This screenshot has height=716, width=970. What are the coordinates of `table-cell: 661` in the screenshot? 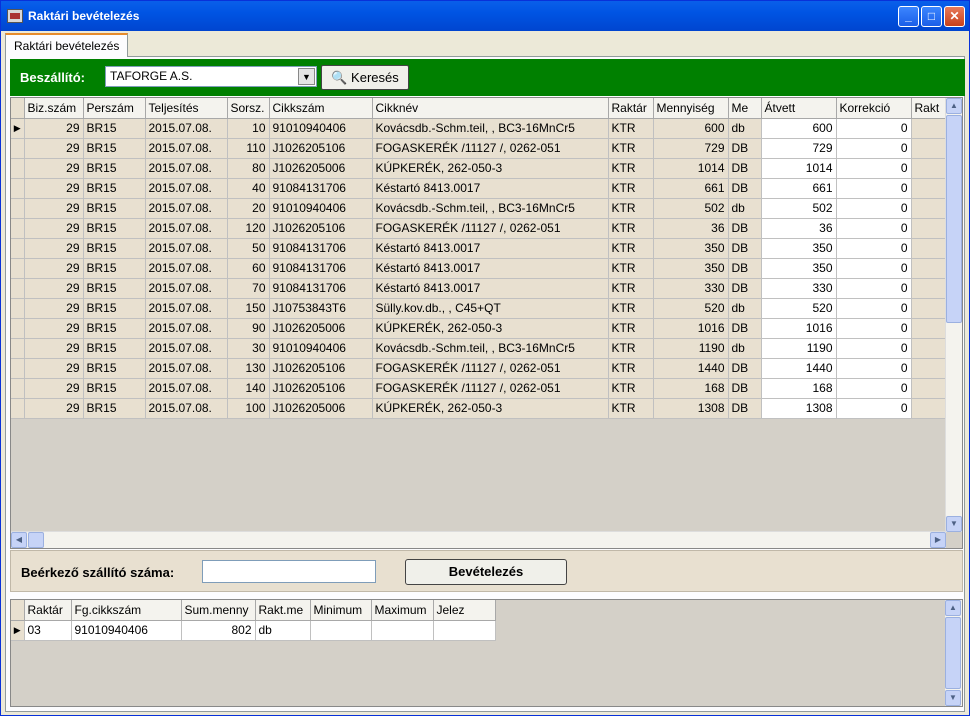 It's located at (799, 188).